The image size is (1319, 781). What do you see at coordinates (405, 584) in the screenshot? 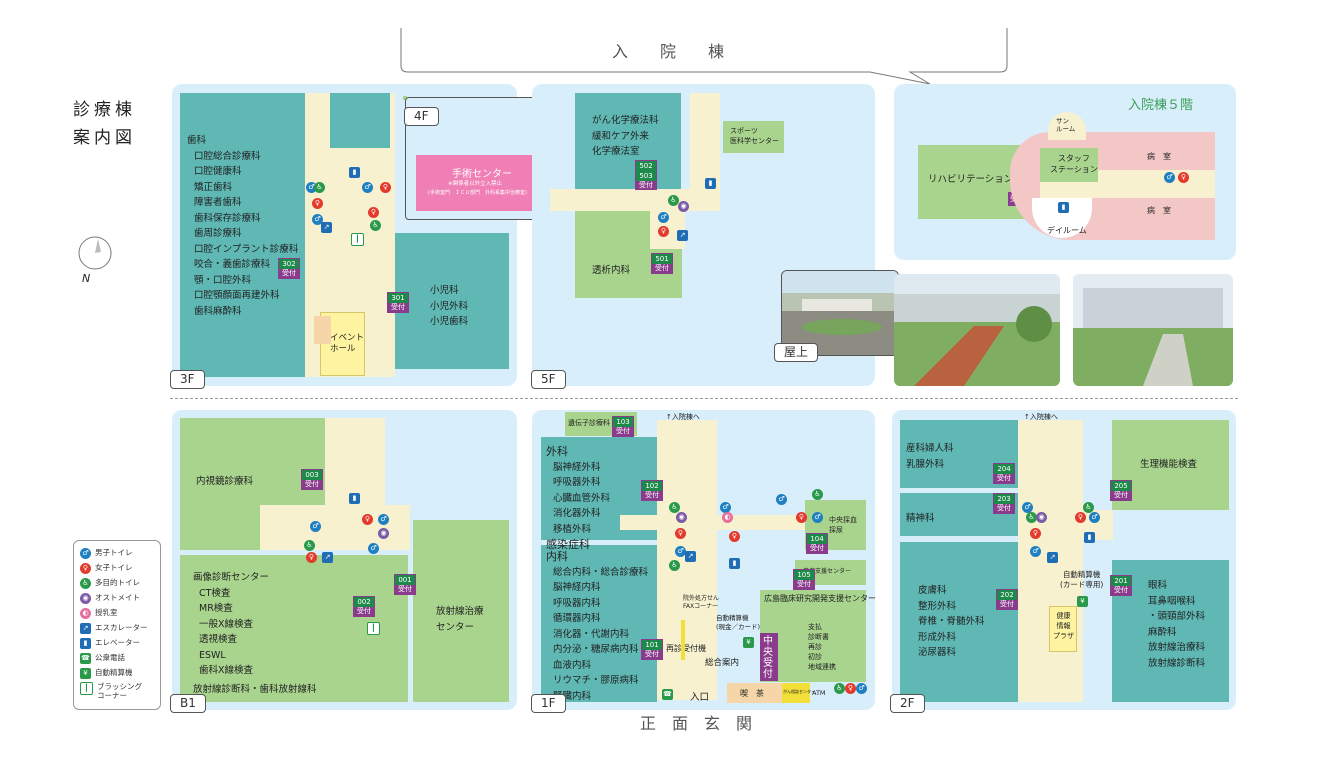
I see `reception-001: 001 受付` at bounding box center [405, 584].